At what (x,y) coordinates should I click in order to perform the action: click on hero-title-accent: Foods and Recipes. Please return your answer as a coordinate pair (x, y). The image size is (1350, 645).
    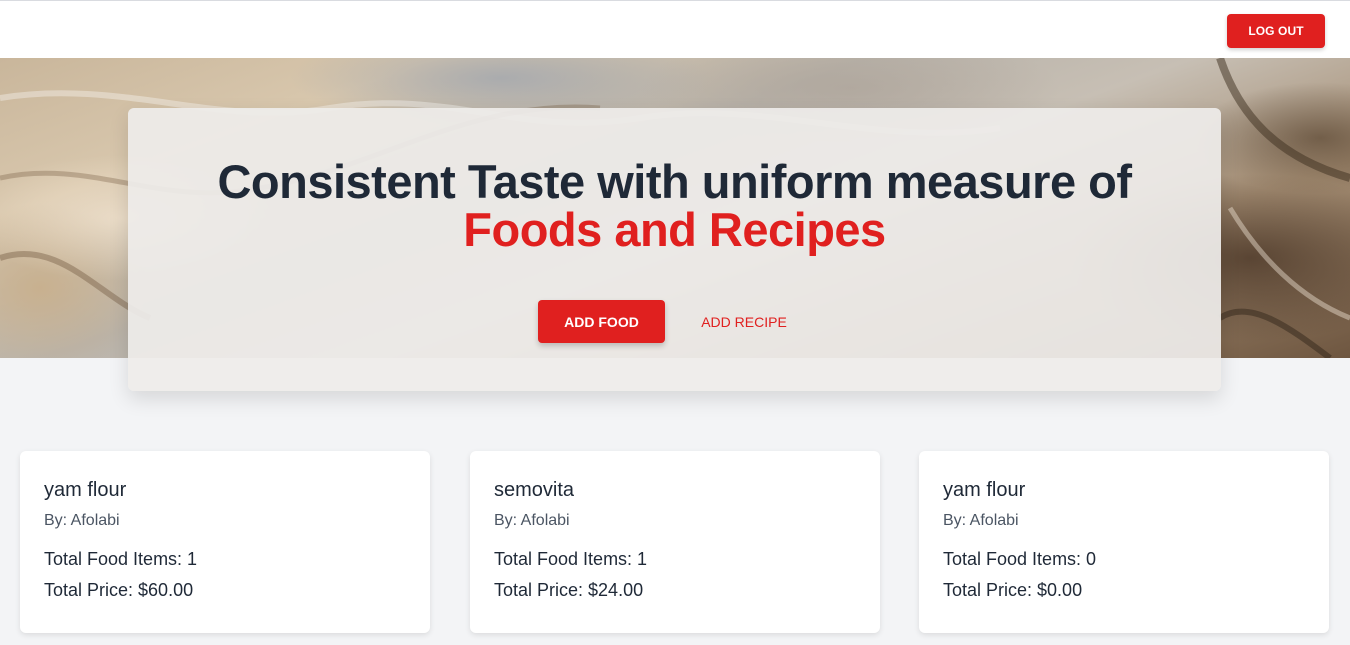
    Looking at the image, I should click on (674, 229).